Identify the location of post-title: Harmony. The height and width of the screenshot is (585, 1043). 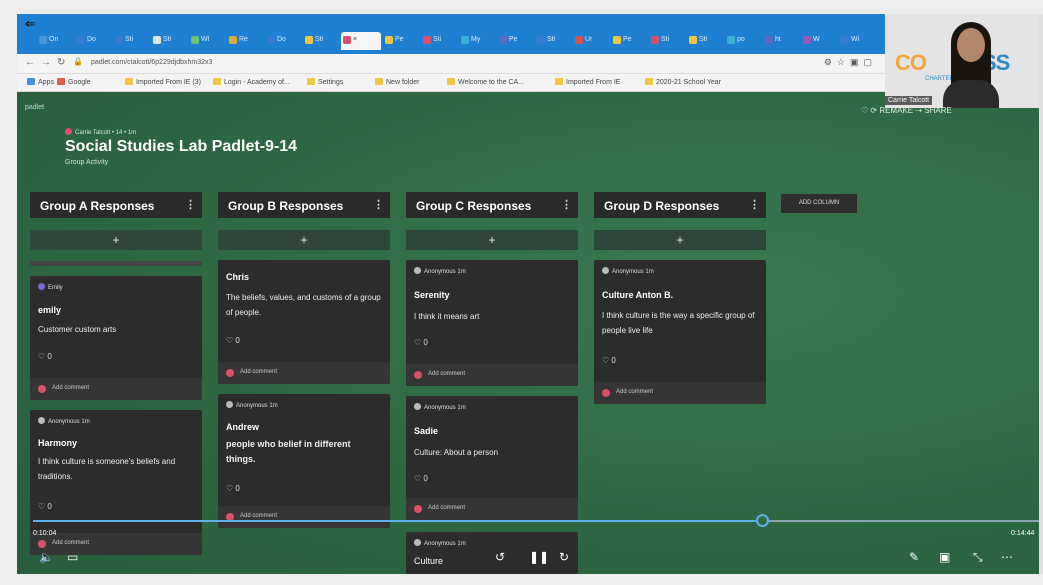
(58, 443).